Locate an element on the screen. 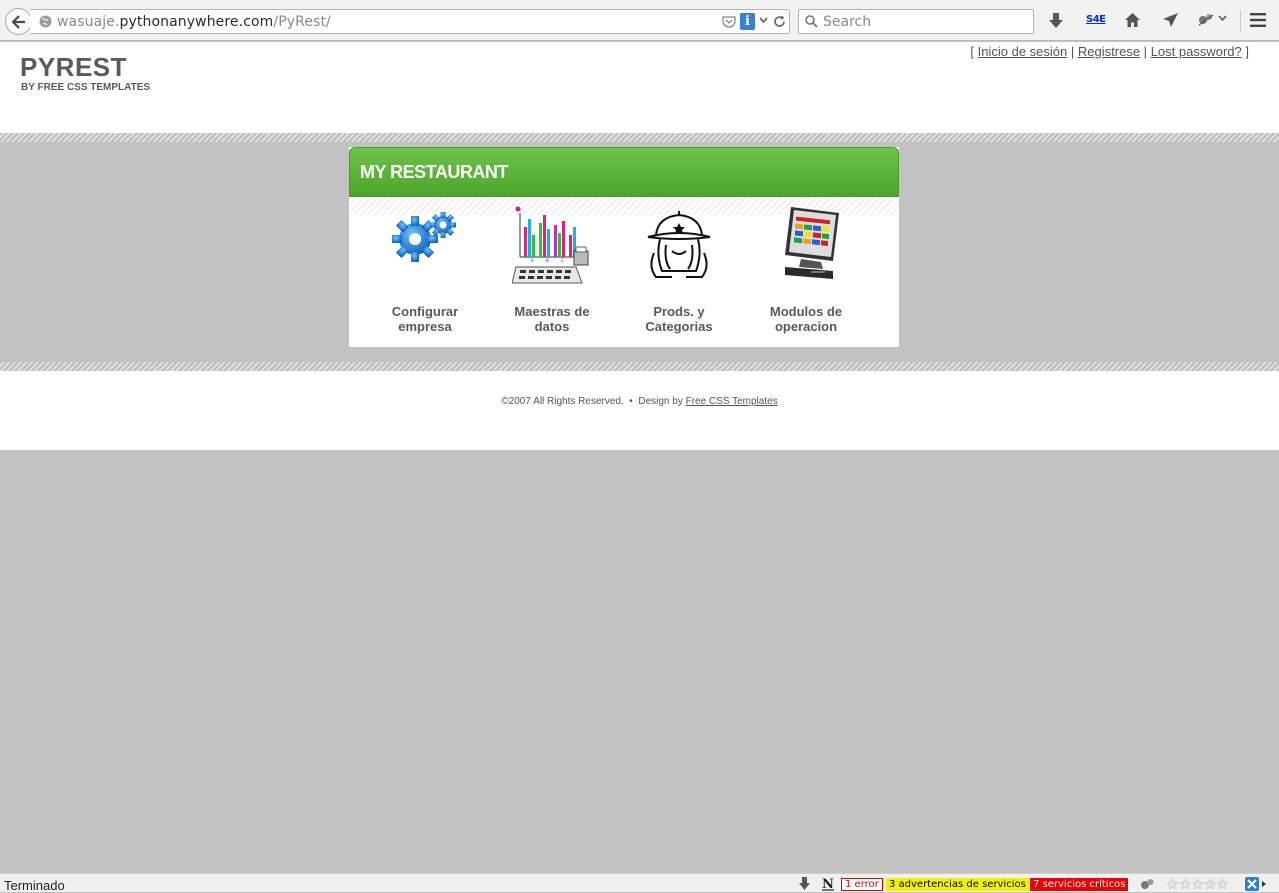 This screenshot has height=893, width=1279. svg-text: B is located at coordinates (547, 260).